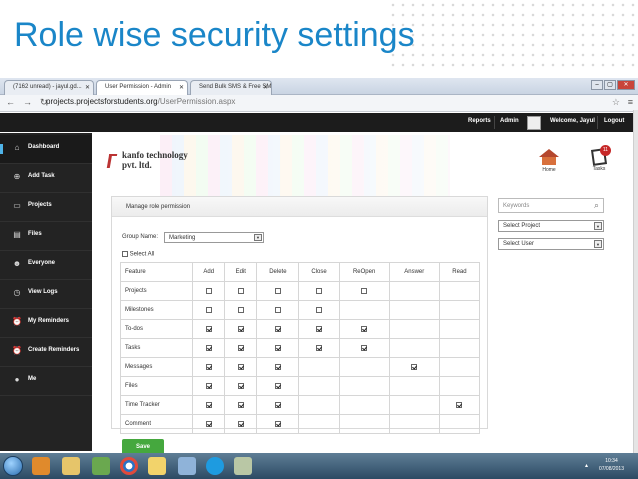 The height and width of the screenshot is (479, 638). Describe the element at coordinates (610, 85) in the screenshot. I see `maximize-icon: ▢` at that location.